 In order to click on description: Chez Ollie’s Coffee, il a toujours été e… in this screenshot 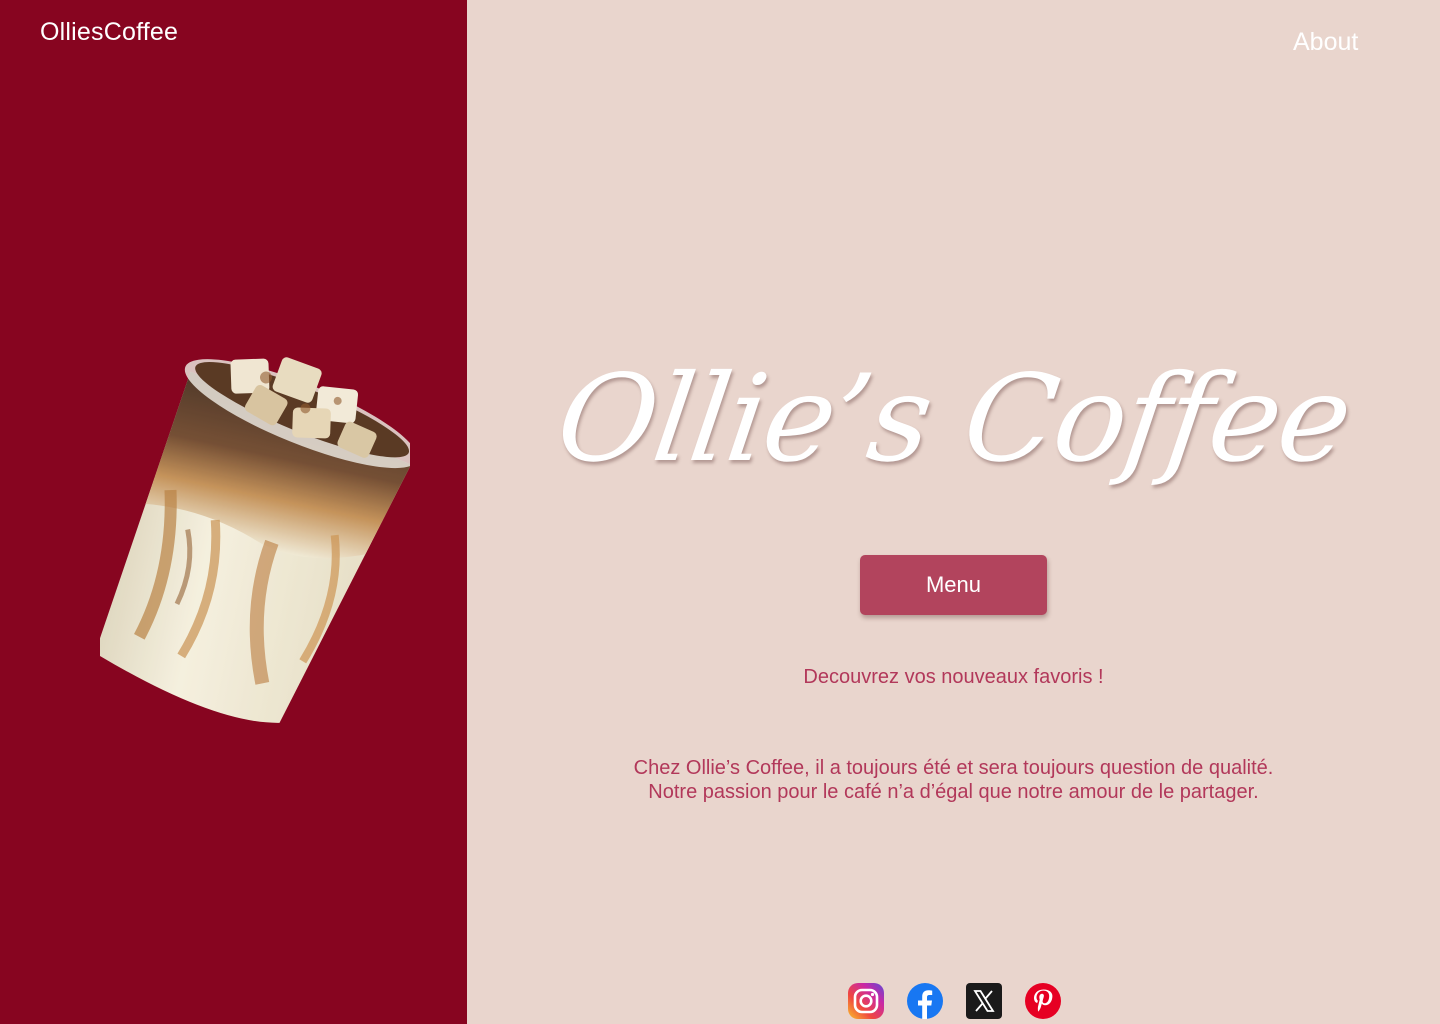, I will do `click(953, 780)`.